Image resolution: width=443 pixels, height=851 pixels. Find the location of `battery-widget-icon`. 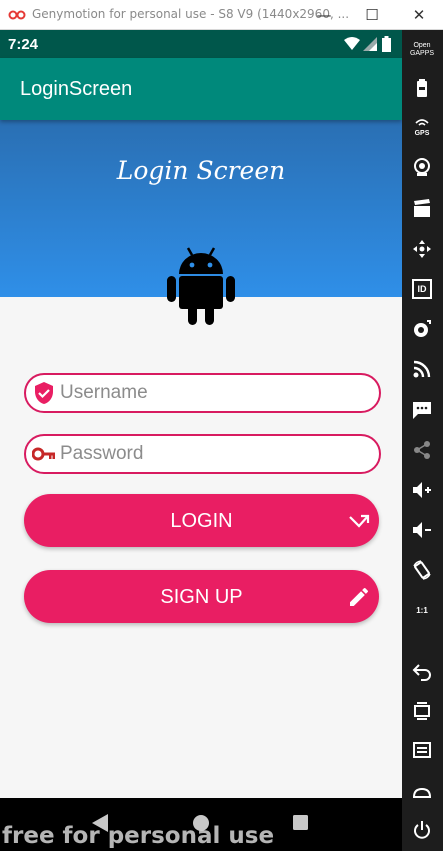

battery-widget-icon is located at coordinates (422, 88).